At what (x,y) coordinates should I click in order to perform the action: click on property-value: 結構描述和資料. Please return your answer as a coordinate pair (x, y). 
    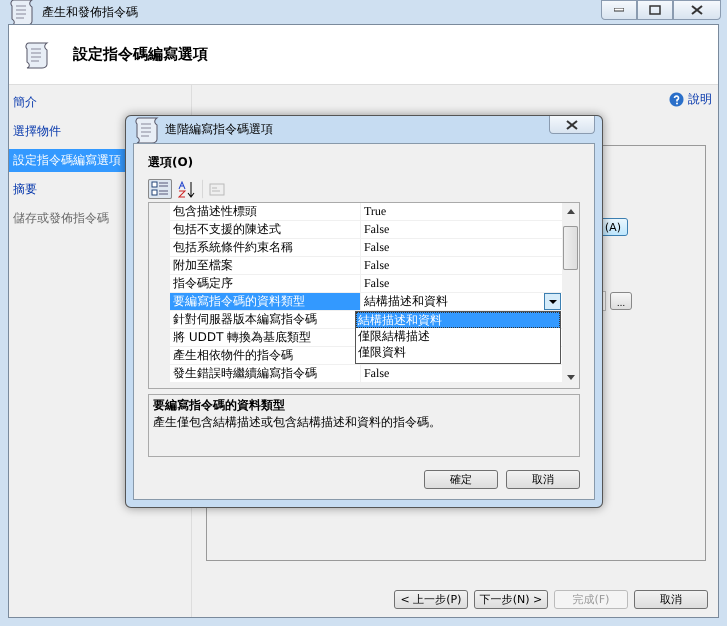
    Looking at the image, I should click on (406, 301).